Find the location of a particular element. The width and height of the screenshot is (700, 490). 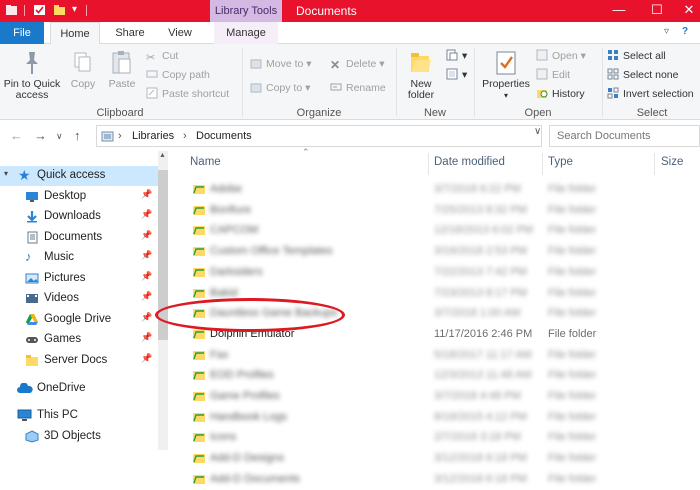

column-header-date-modified: Date modified is located at coordinates (469, 162).